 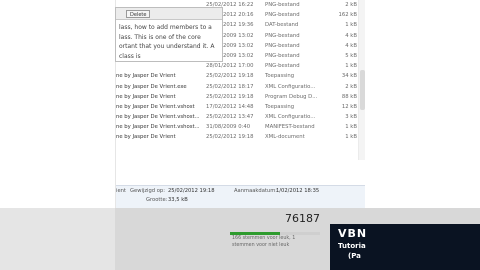 What do you see at coordinates (230, 117) in the screenshot?
I see `file-date: 25/02/2012 13:47` at bounding box center [230, 117].